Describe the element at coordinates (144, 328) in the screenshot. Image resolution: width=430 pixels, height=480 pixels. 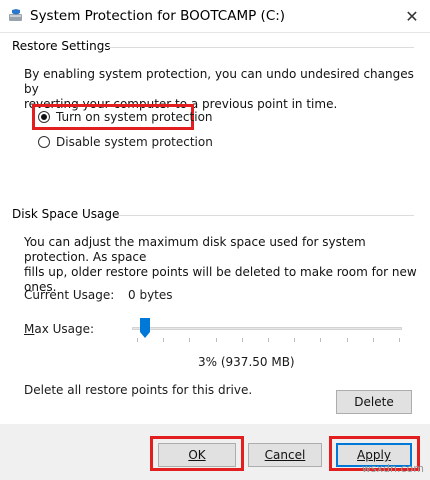
I see `max-usage-slider-thumb` at that location.